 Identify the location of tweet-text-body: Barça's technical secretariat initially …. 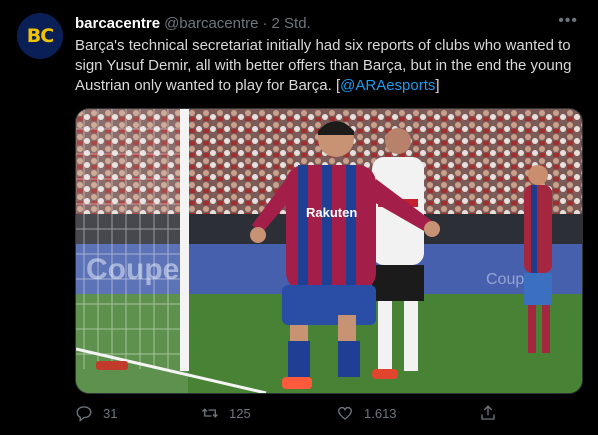
(323, 65).